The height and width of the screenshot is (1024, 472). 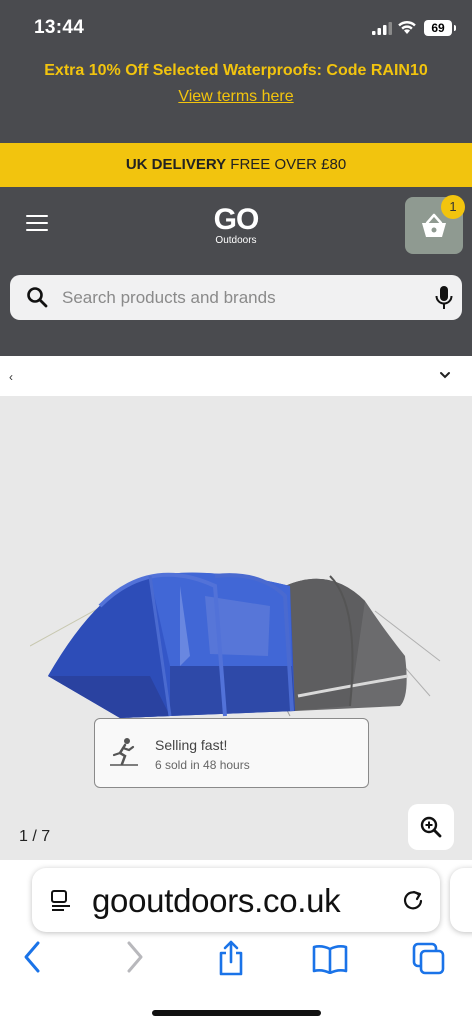 I want to click on site-header: GO Outdoors 1, so click(x=236, y=227).